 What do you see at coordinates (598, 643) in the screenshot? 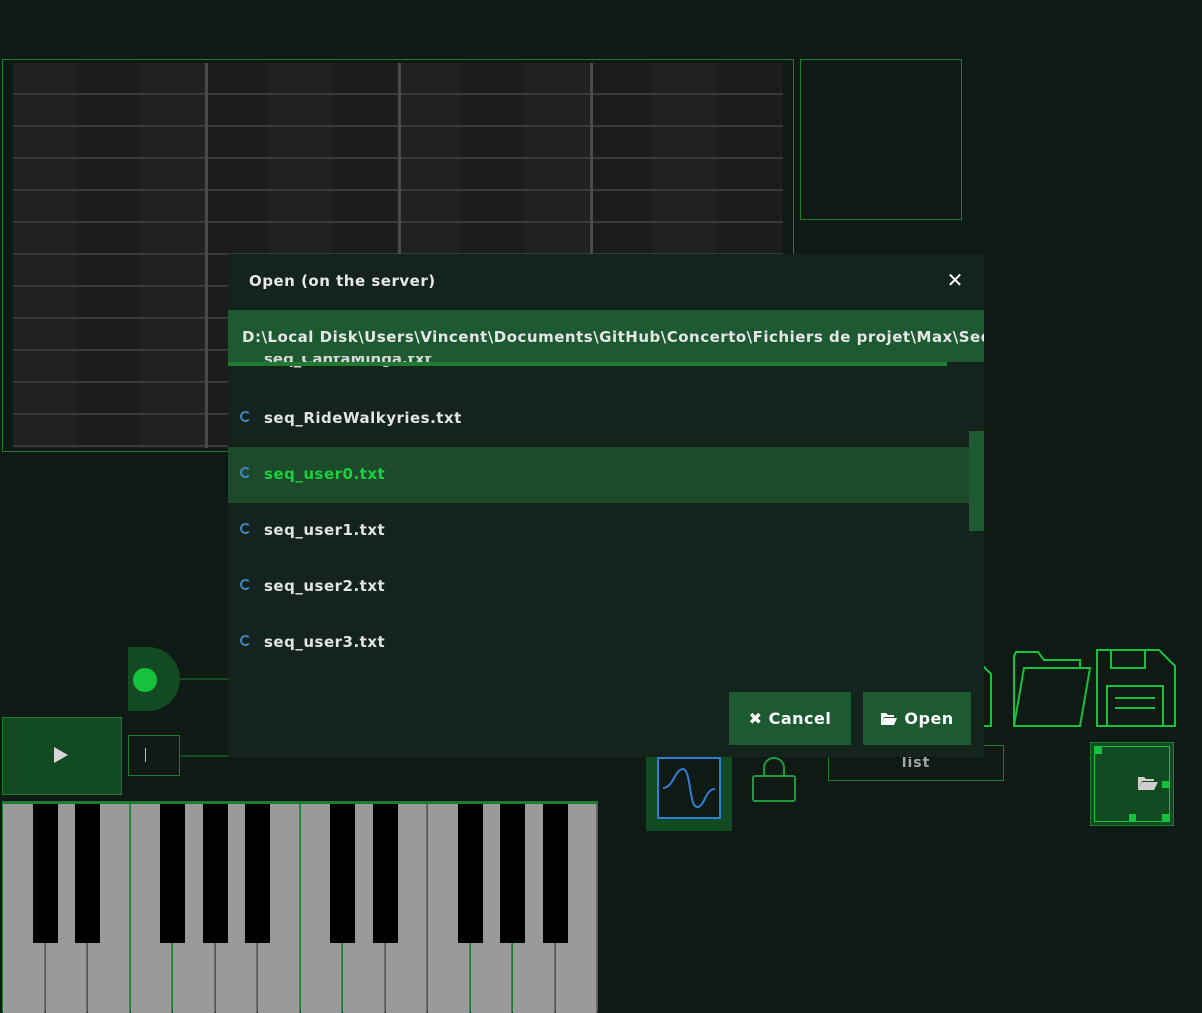
I see `file-item: seq_user3.txt` at bounding box center [598, 643].